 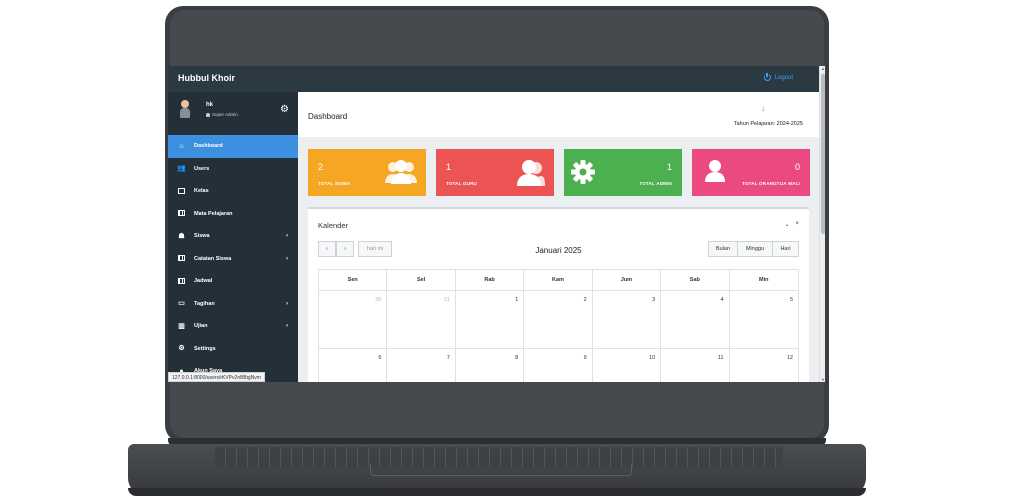 What do you see at coordinates (216, 377) in the screenshot?
I see `status-bar-url: 127.0.0.1:8000/users/rKVPv2nBBqjNvm` at bounding box center [216, 377].